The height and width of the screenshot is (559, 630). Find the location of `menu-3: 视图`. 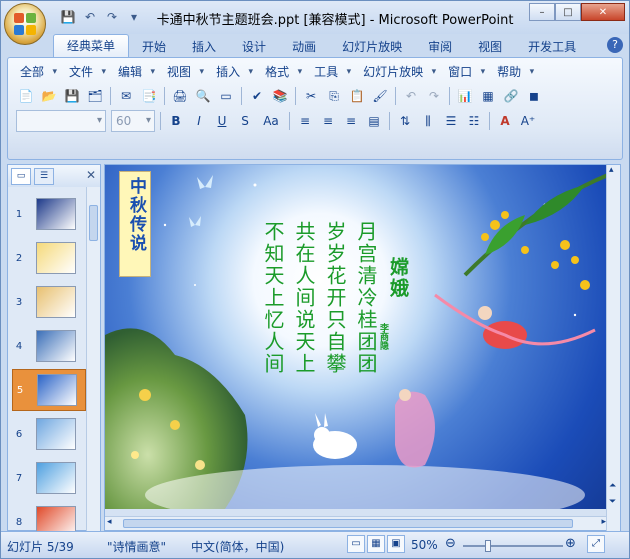

menu-3: 视图 is located at coordinates (183, 72).